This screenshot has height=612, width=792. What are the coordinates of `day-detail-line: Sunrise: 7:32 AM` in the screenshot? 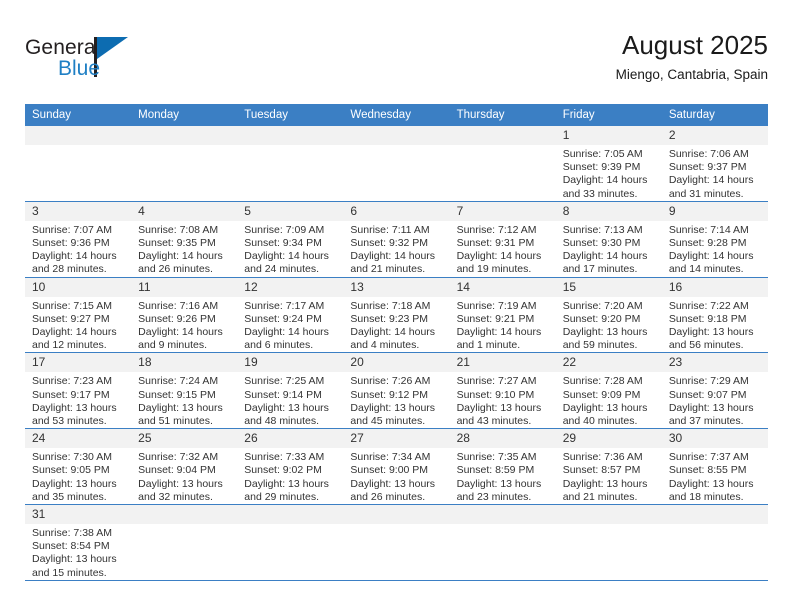 It's located at (178, 457).